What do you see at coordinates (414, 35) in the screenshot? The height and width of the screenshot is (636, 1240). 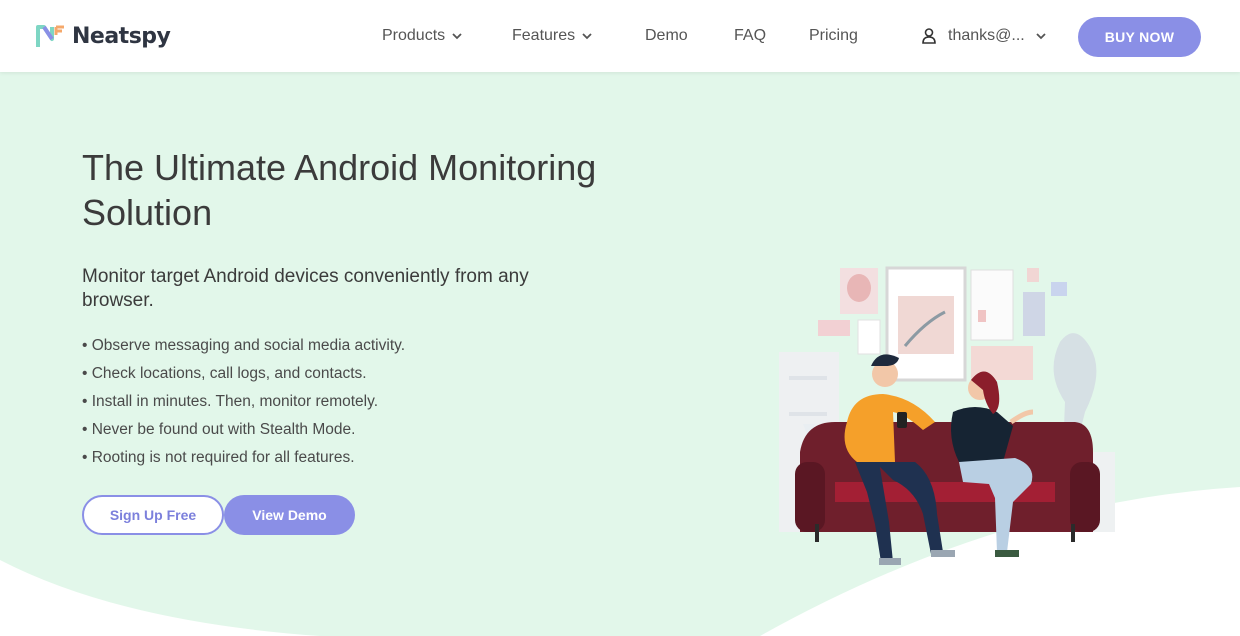 I see `nav-products-label: Products` at bounding box center [414, 35].